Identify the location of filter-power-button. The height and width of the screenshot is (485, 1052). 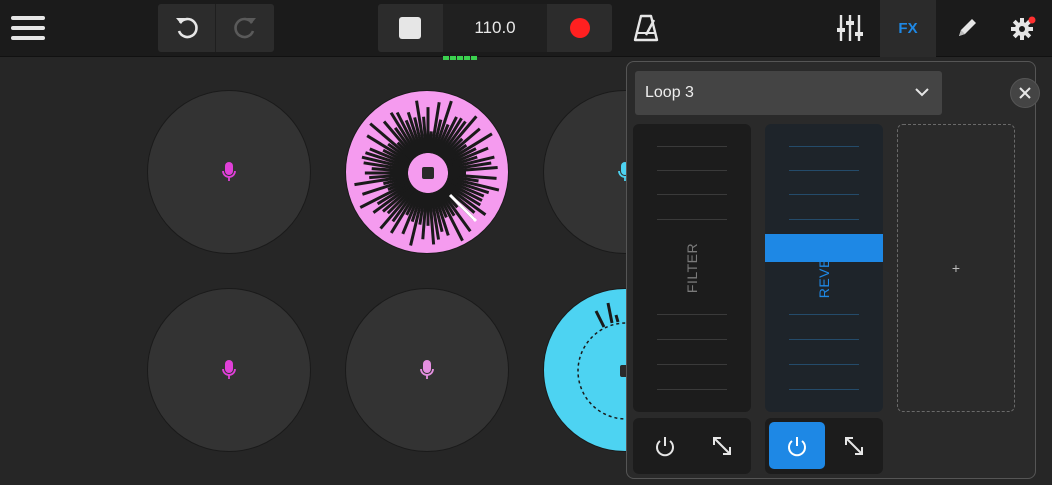
(665, 445).